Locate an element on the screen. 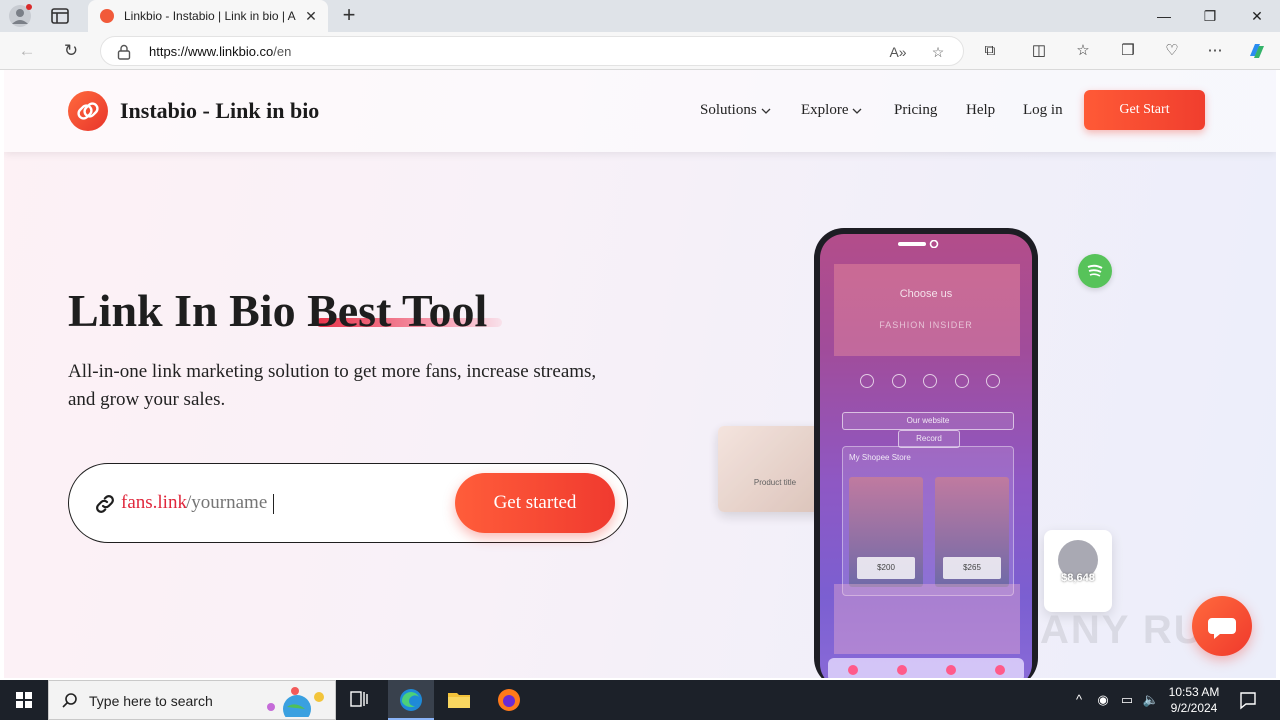  instagram-icon is located at coordinates (898, 381).